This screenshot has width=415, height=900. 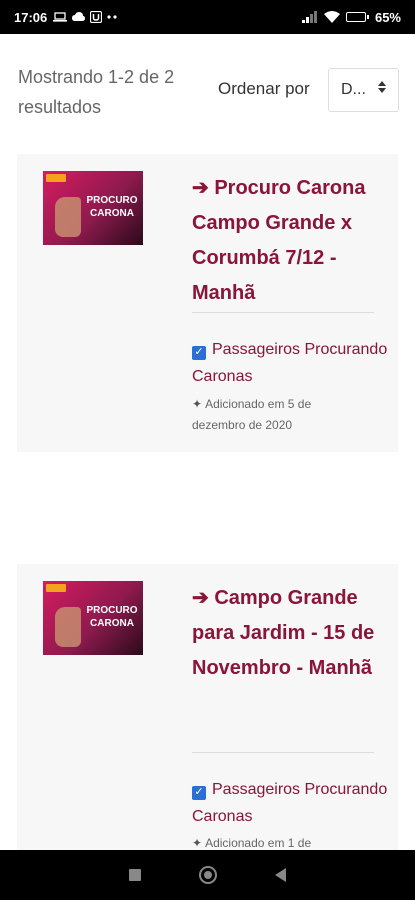 I want to click on more-dots-icon, so click(x=112, y=17).